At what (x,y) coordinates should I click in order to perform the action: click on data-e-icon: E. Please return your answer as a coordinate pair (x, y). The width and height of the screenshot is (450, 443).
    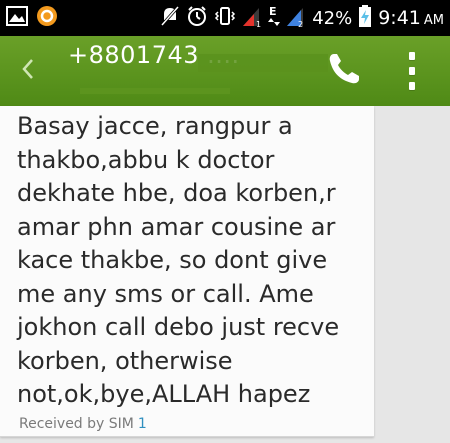
    Looking at the image, I should click on (274, 18).